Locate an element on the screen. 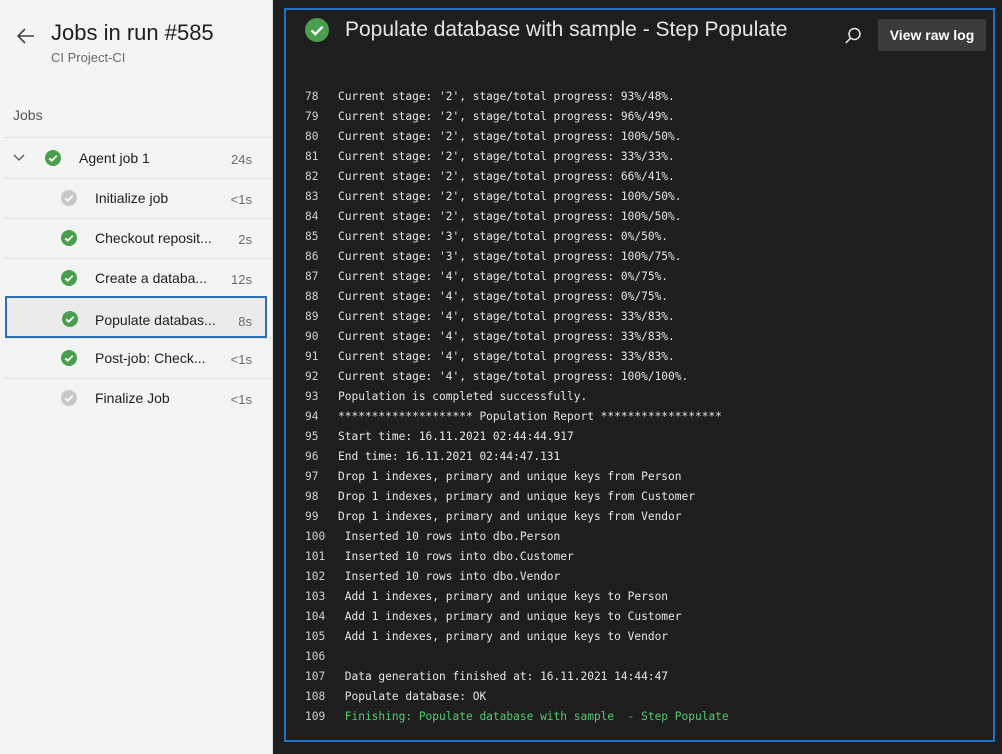 The width and height of the screenshot is (1002, 754). line-number: 101 is located at coordinates (315, 556).